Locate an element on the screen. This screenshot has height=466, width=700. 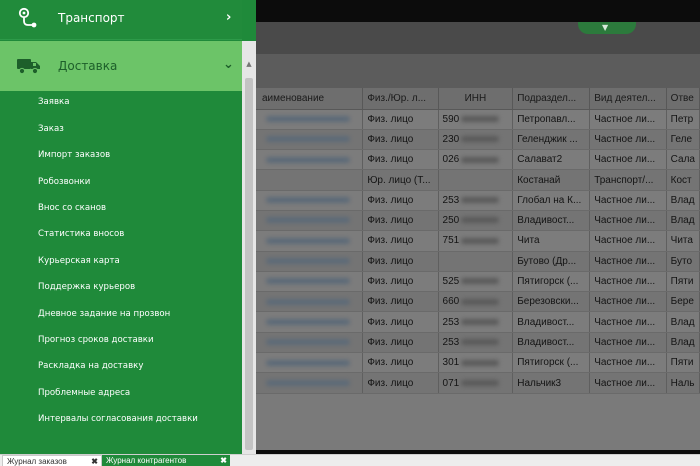
submenu-item-delivery-intervals: Интервалы согласования доставки is located at coordinates (118, 419).